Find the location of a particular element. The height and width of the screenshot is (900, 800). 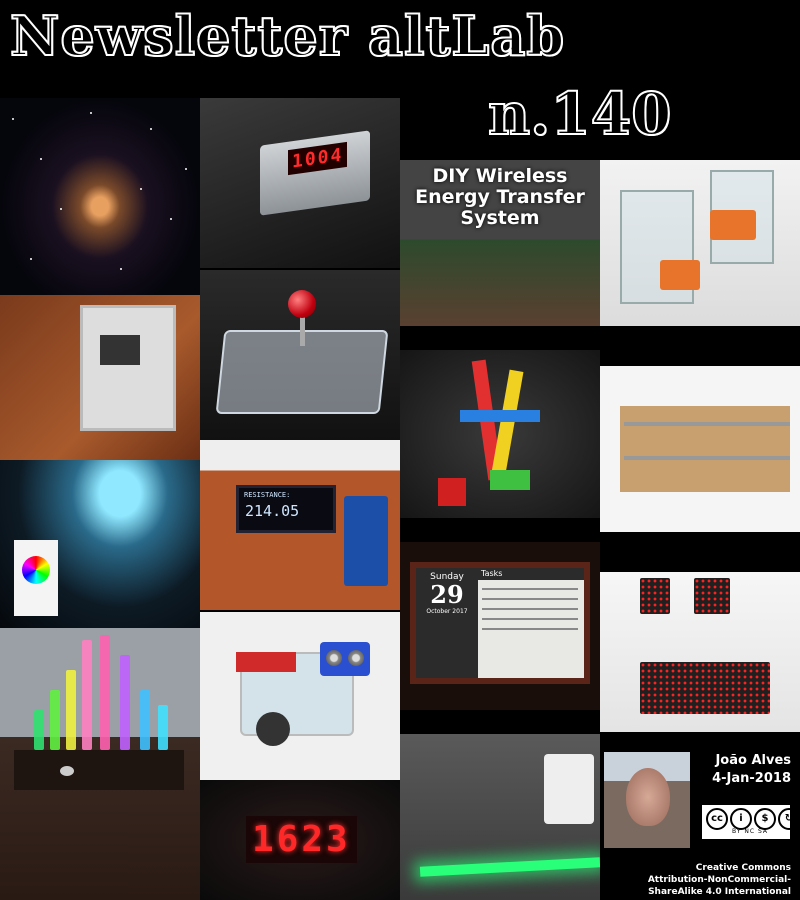

author-name: João Alves is located at coordinates (753, 760).